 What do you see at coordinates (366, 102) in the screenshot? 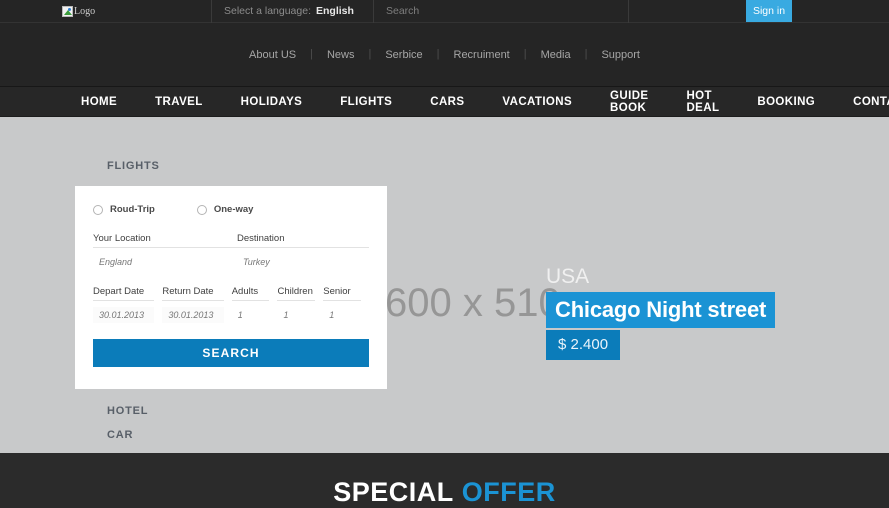
I see `main-nav-item-flights: FLIGHTS` at bounding box center [366, 102].